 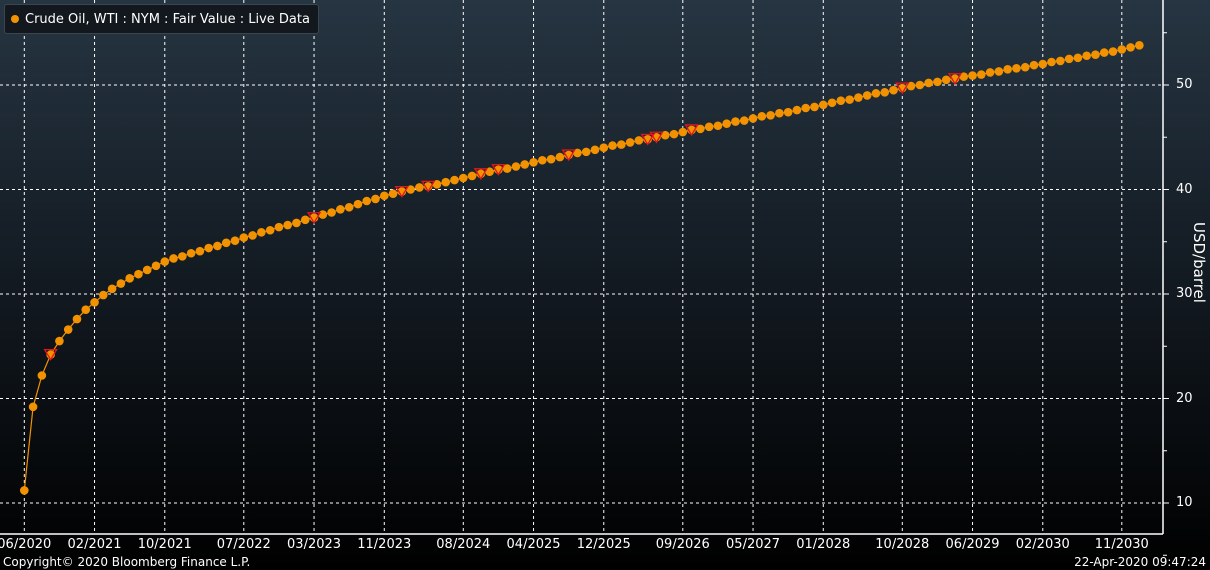 I want to click on copyright: Copyright© 2020 Bloomberg Finance L.P., so click(x=127, y=562).